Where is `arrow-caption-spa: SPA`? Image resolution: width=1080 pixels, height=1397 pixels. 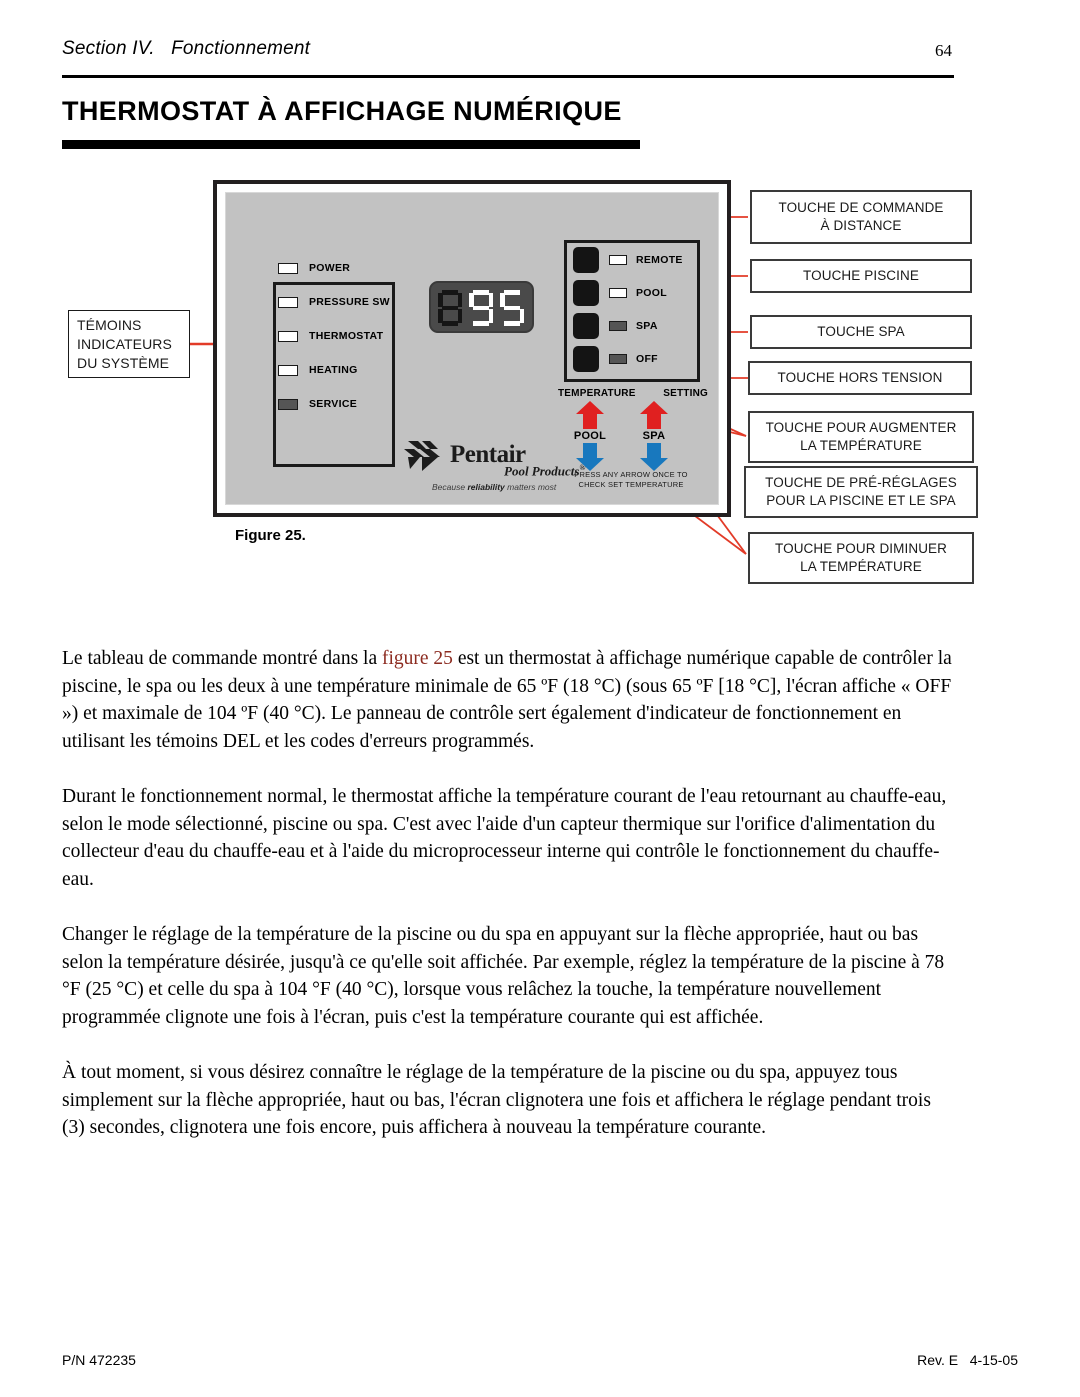
arrow-caption-spa: SPA is located at coordinates (654, 436).